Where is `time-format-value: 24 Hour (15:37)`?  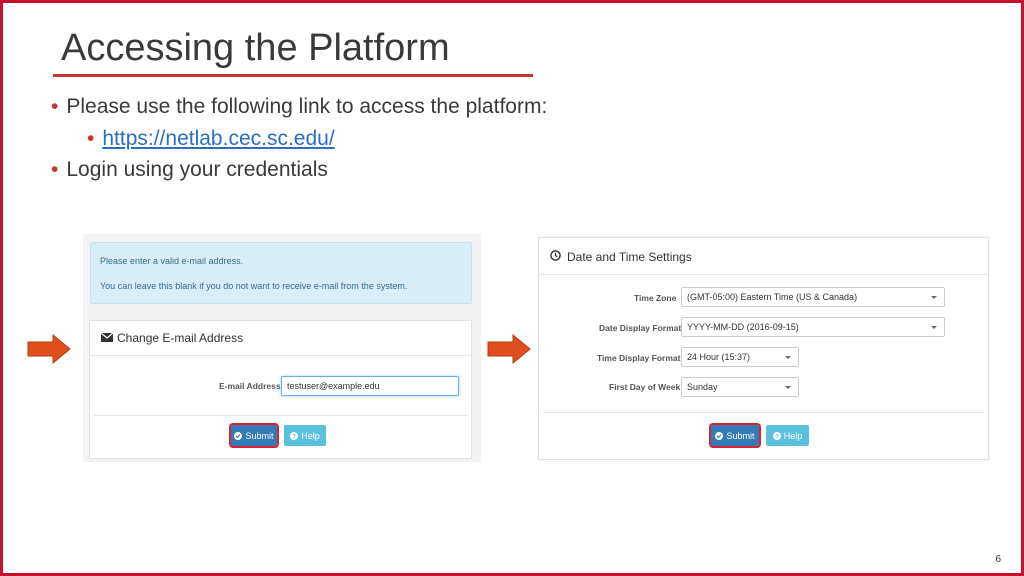 time-format-value: 24 Hour (15:37) is located at coordinates (719, 357).